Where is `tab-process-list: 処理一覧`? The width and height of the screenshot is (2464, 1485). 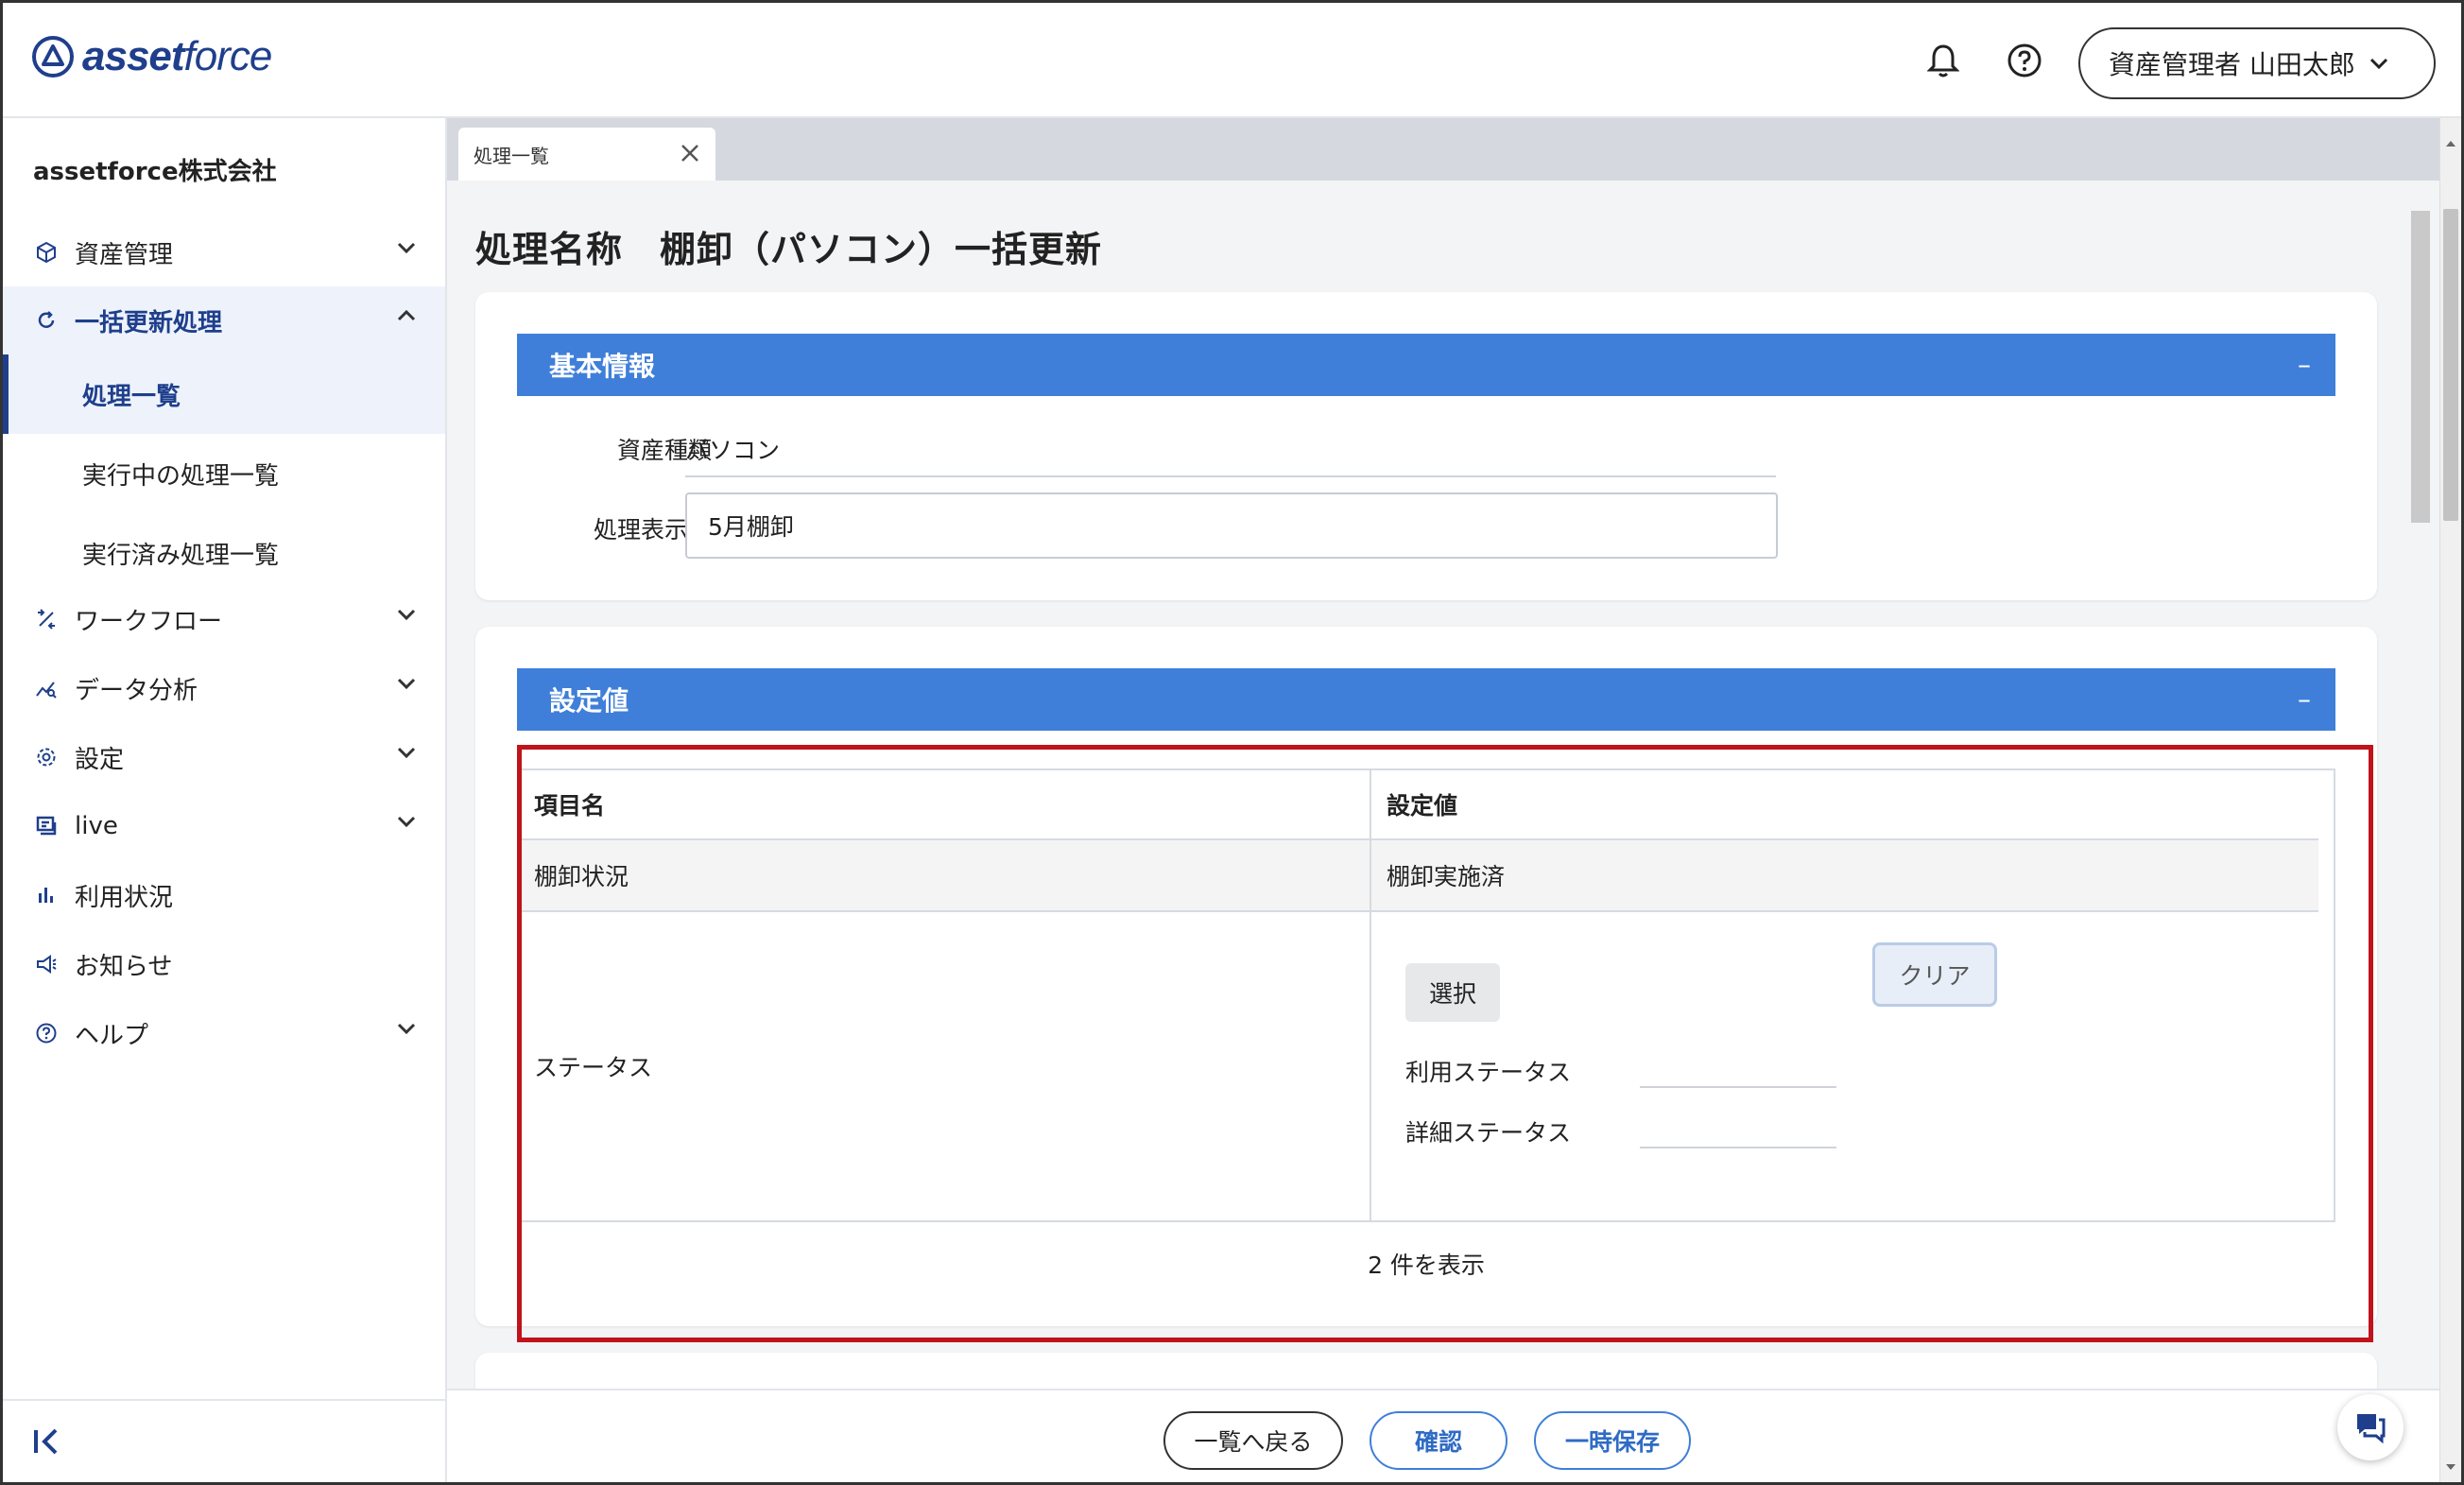
tab-process-list: 処理一覧 is located at coordinates (586, 154).